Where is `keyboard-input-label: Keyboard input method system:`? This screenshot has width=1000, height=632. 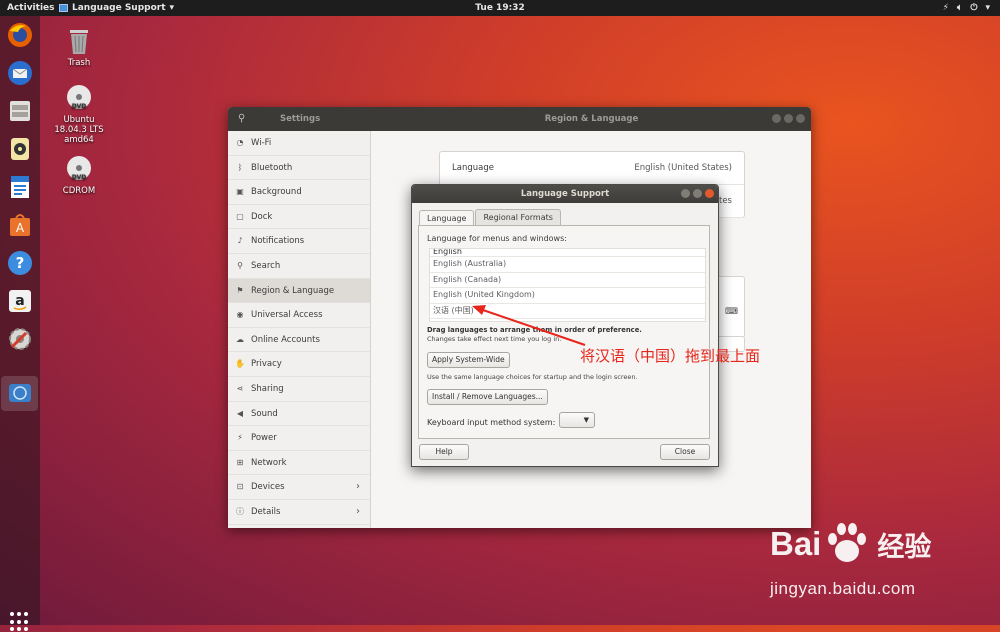
keyboard-input-label: Keyboard input method system: is located at coordinates (491, 422).